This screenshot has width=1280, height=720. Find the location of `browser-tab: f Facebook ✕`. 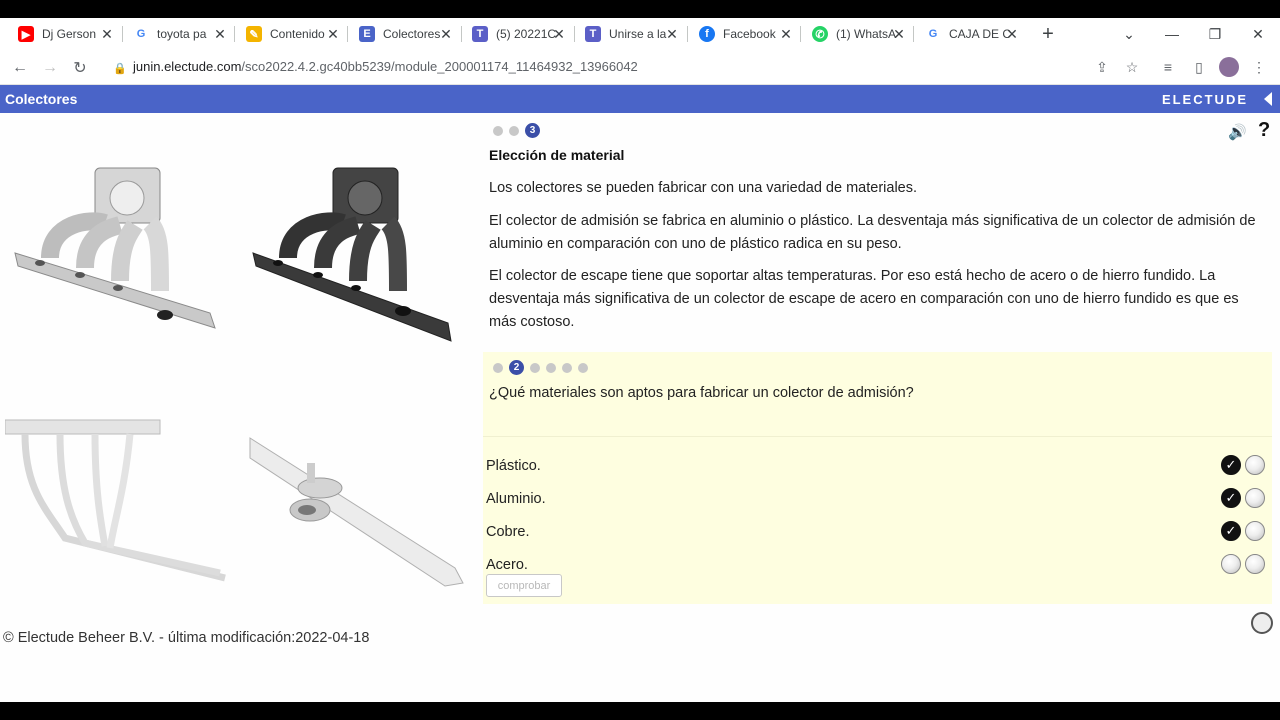

browser-tab: f Facebook ✕ is located at coordinates (746, 34).